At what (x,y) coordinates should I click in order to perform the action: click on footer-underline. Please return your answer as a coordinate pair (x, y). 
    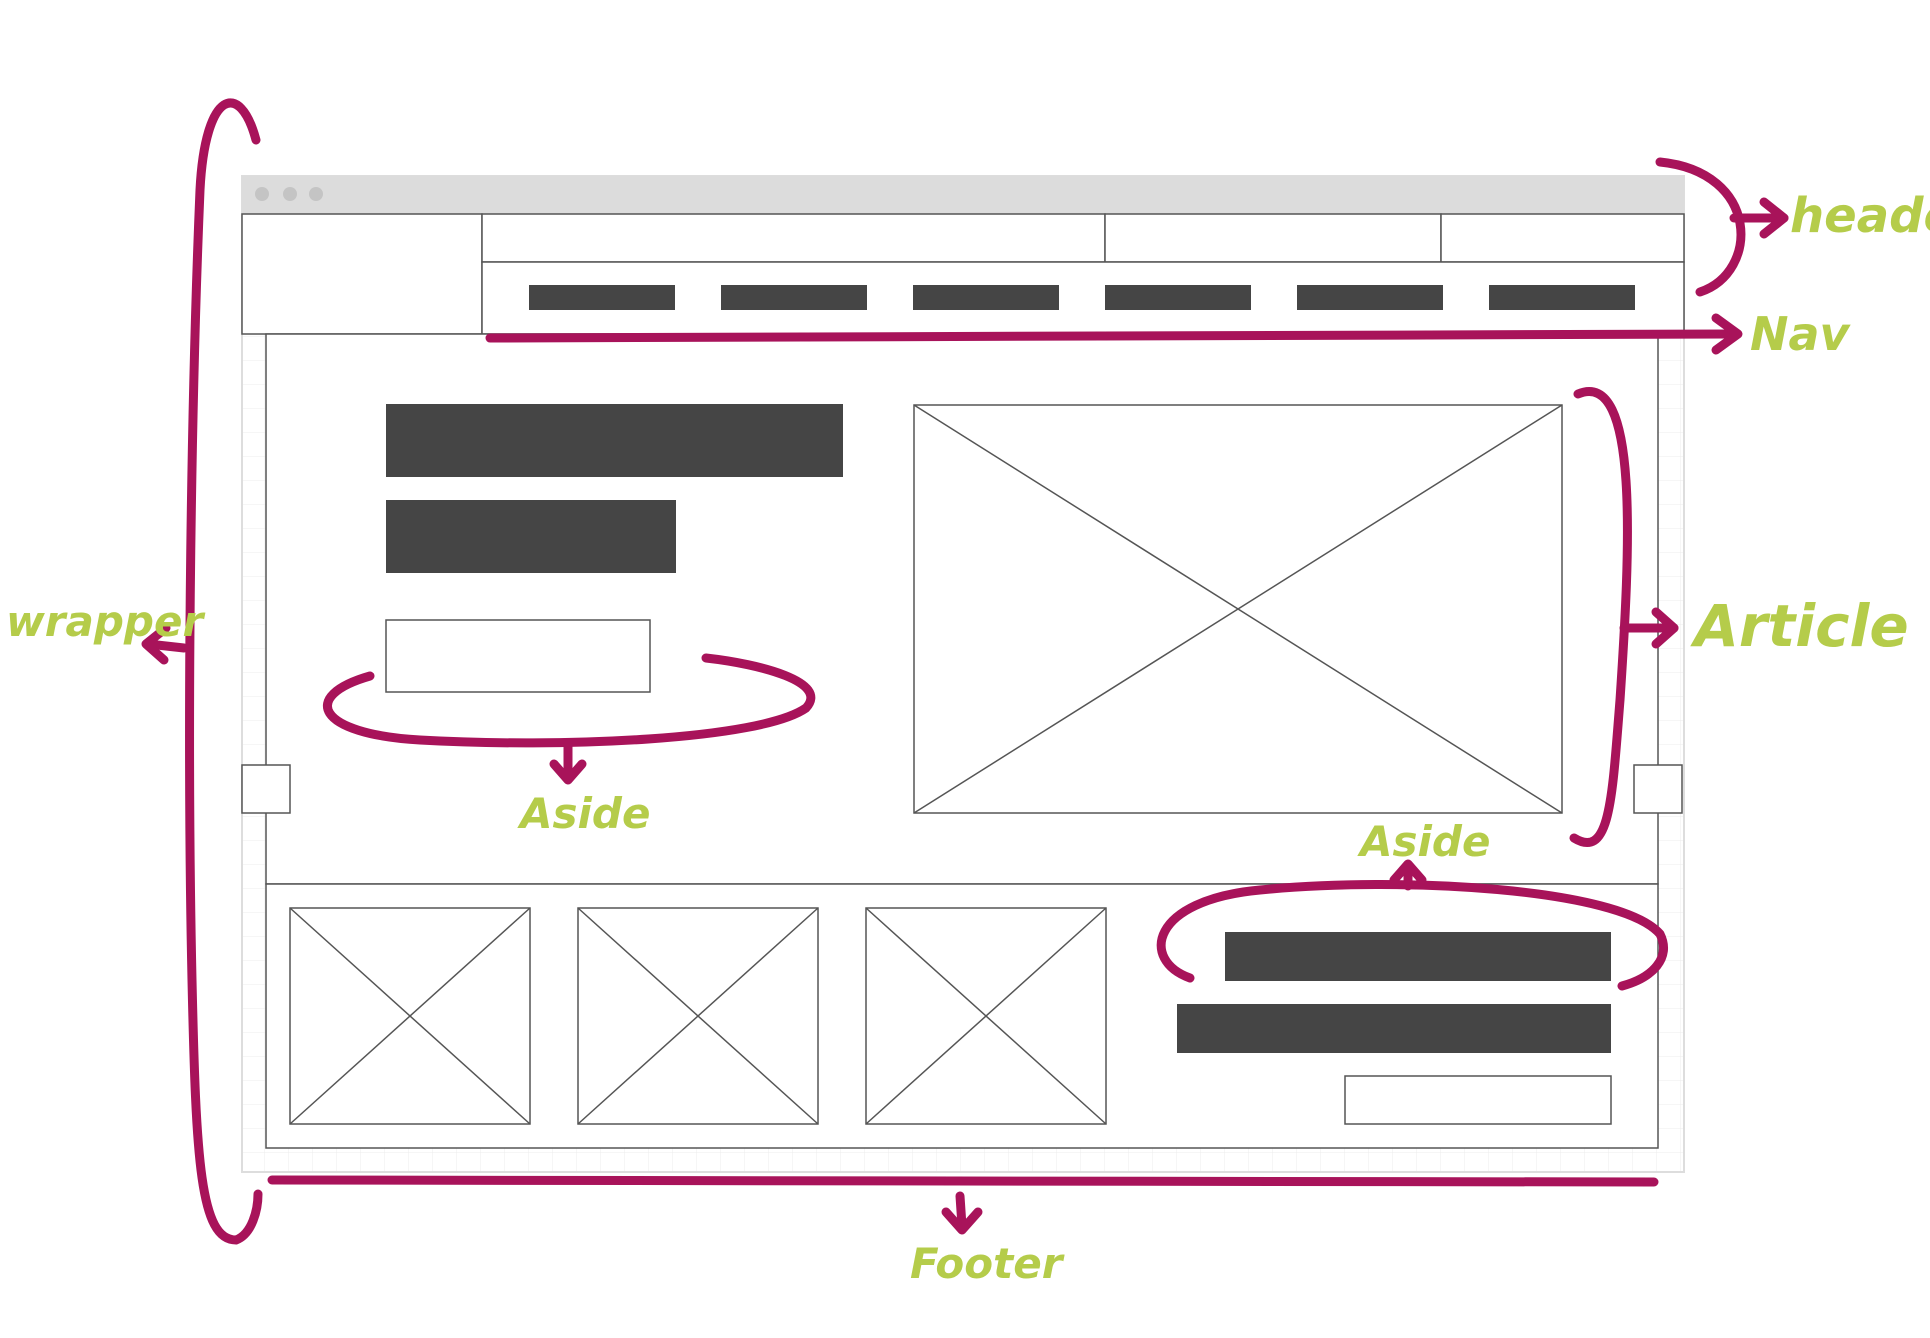
    Looking at the image, I should click on (963, 1181).